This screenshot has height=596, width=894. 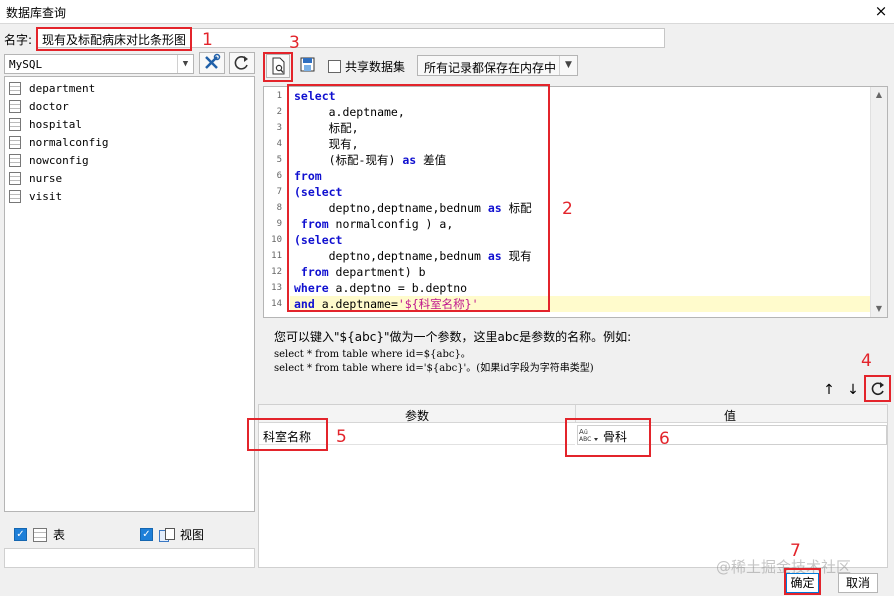 I want to click on annotation-number: 3, so click(x=294, y=43).